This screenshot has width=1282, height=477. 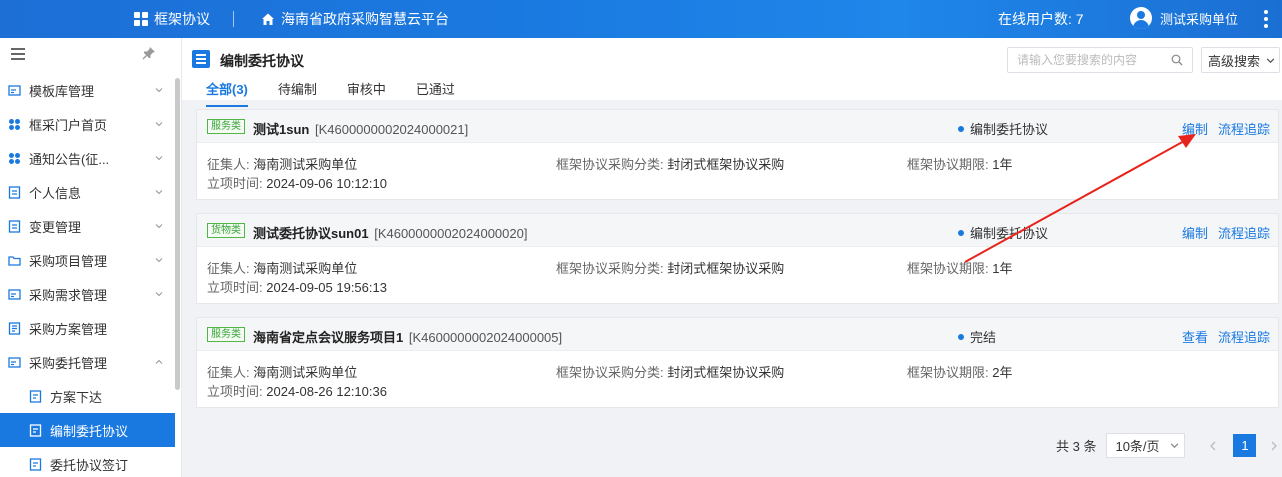 What do you see at coordinates (1146, 445) in the screenshot?
I see `page-size-select: 10条/页` at bounding box center [1146, 445].